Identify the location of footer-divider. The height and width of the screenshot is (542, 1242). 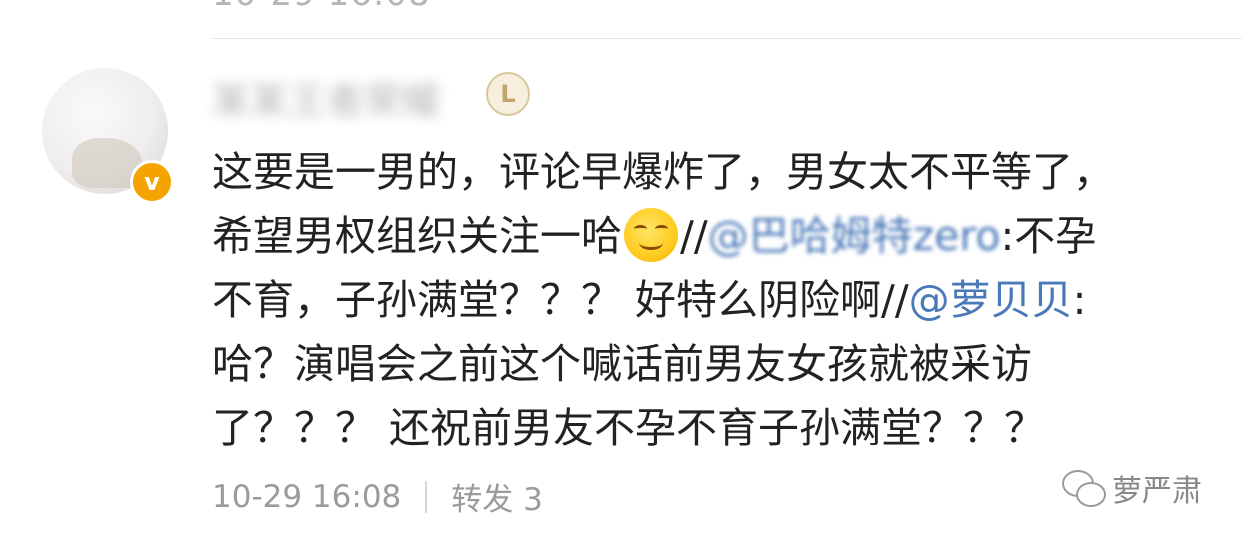
(426, 496).